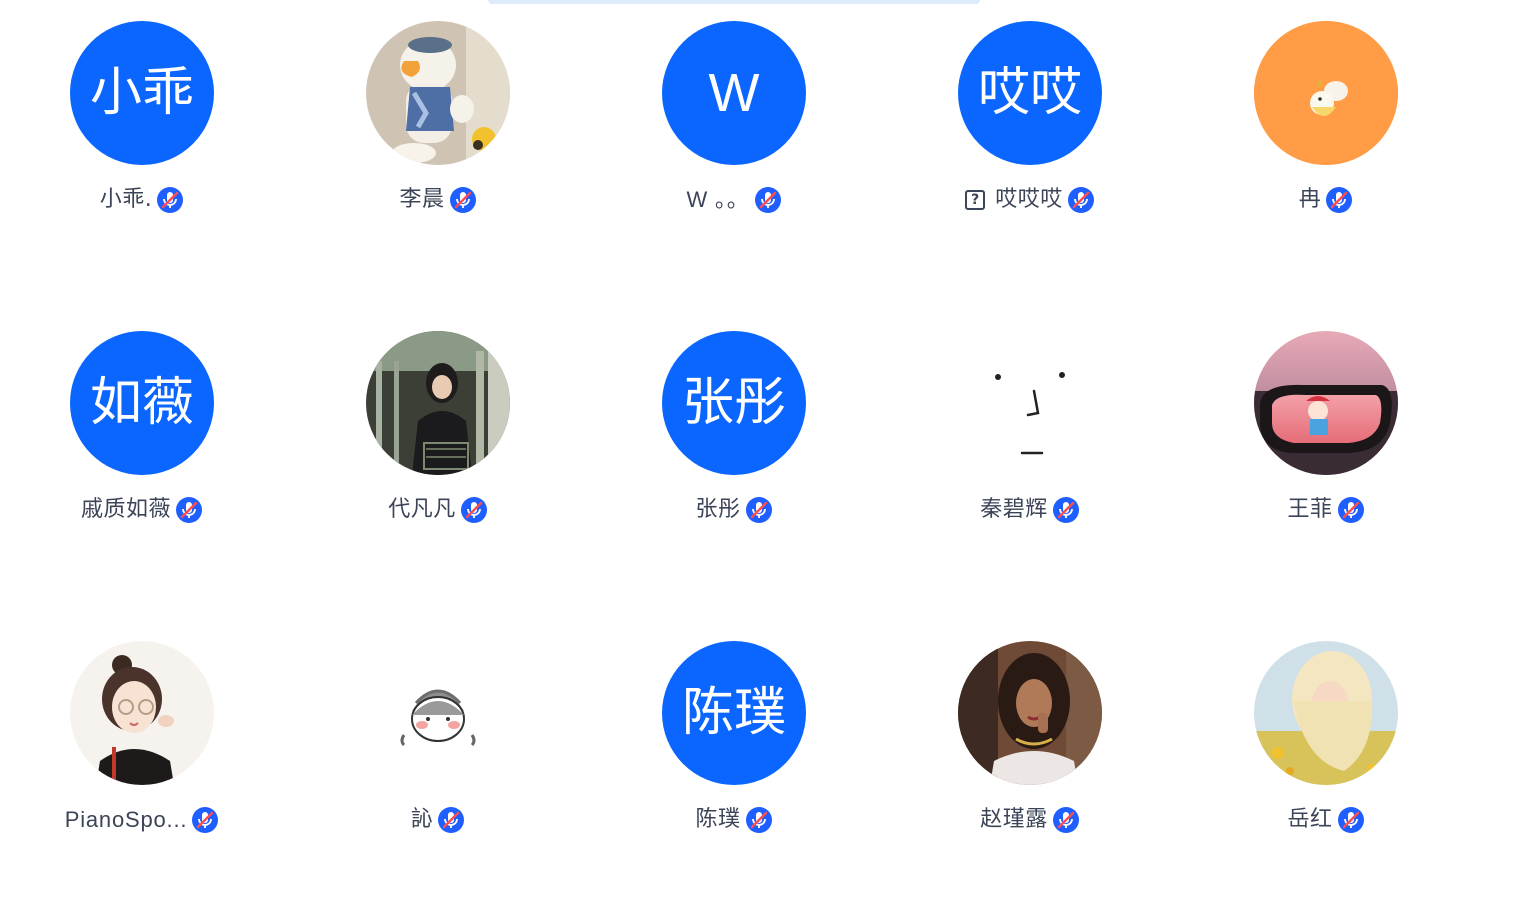 The height and width of the screenshot is (922, 1540). I want to click on participant-tile: 代凡凡, so click(438, 446).